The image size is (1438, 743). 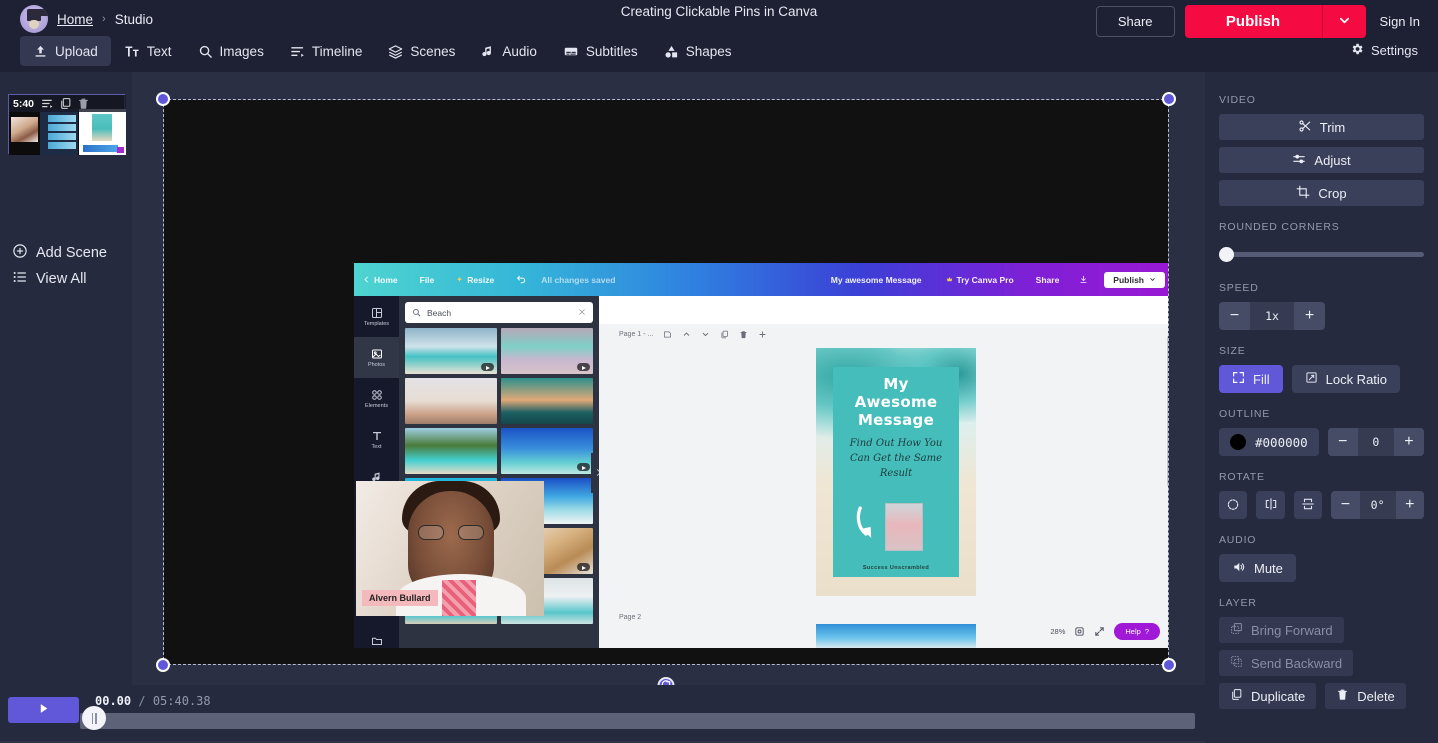 I want to click on canva-resize-button: Resize, so click(x=475, y=280).